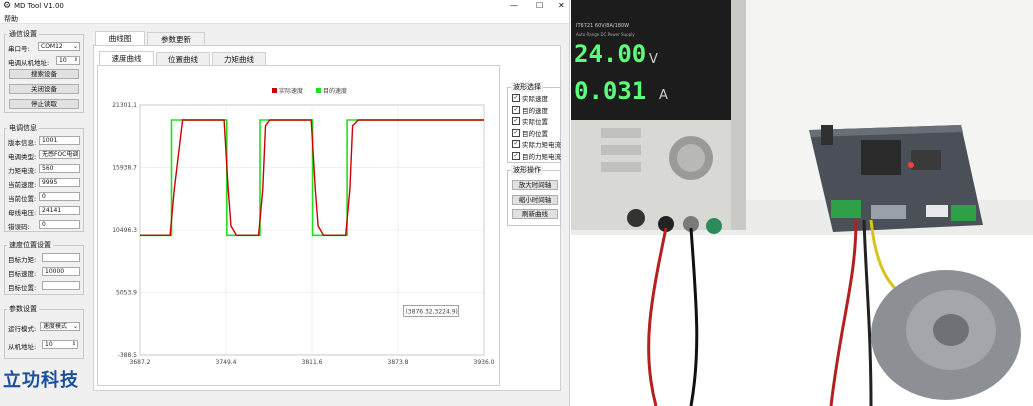  I want to click on waveform-op-button: 缩小时间轴, so click(535, 199).